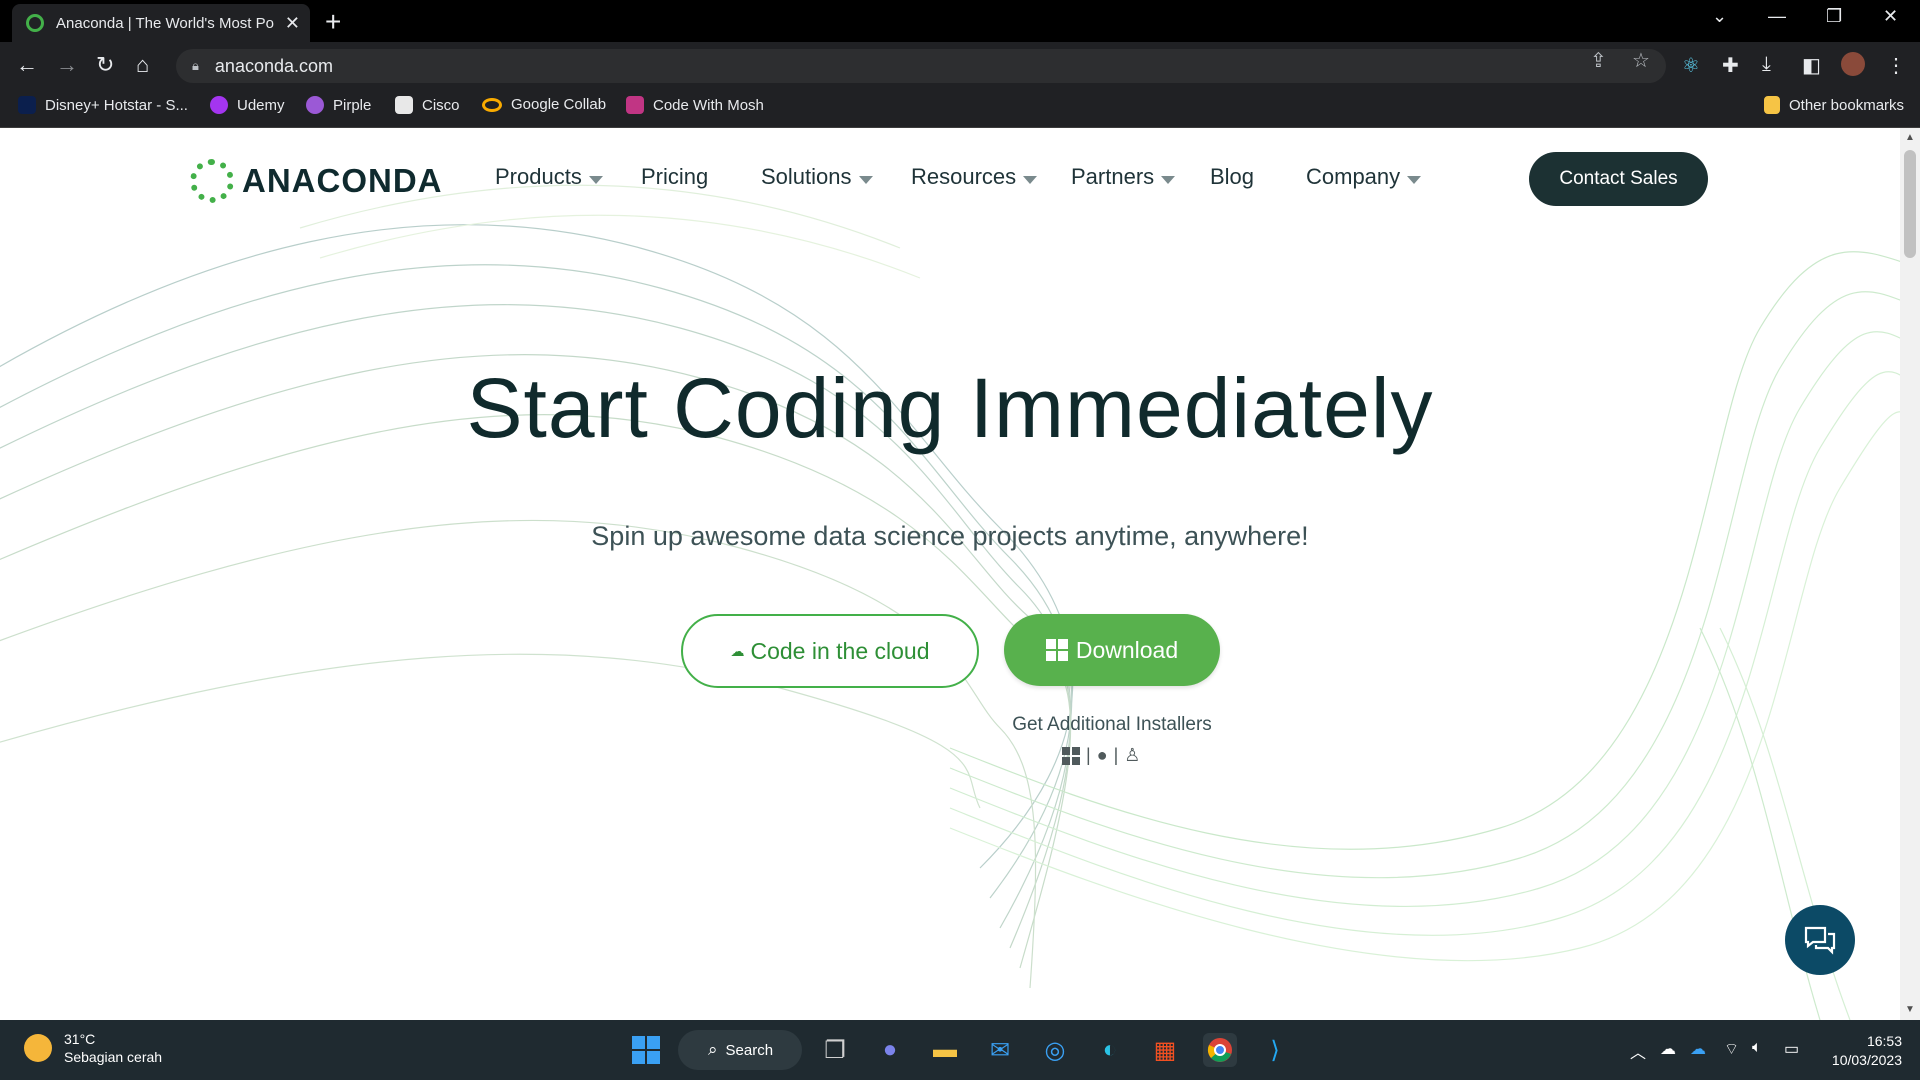 The image size is (1920, 1080). What do you see at coordinates (1165, 1050) in the screenshot?
I see `microsoft-store-icon: ▦` at bounding box center [1165, 1050].